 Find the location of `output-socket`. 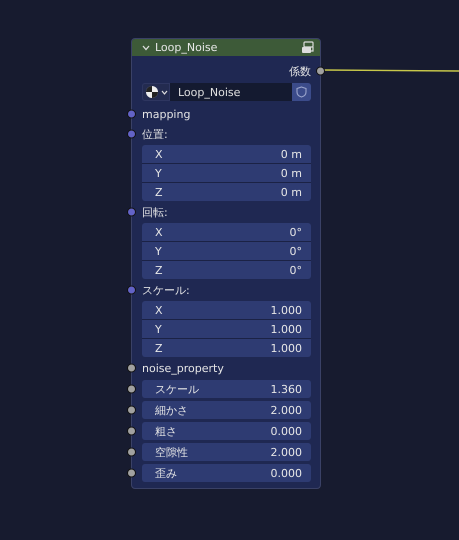

output-socket is located at coordinates (320, 71).